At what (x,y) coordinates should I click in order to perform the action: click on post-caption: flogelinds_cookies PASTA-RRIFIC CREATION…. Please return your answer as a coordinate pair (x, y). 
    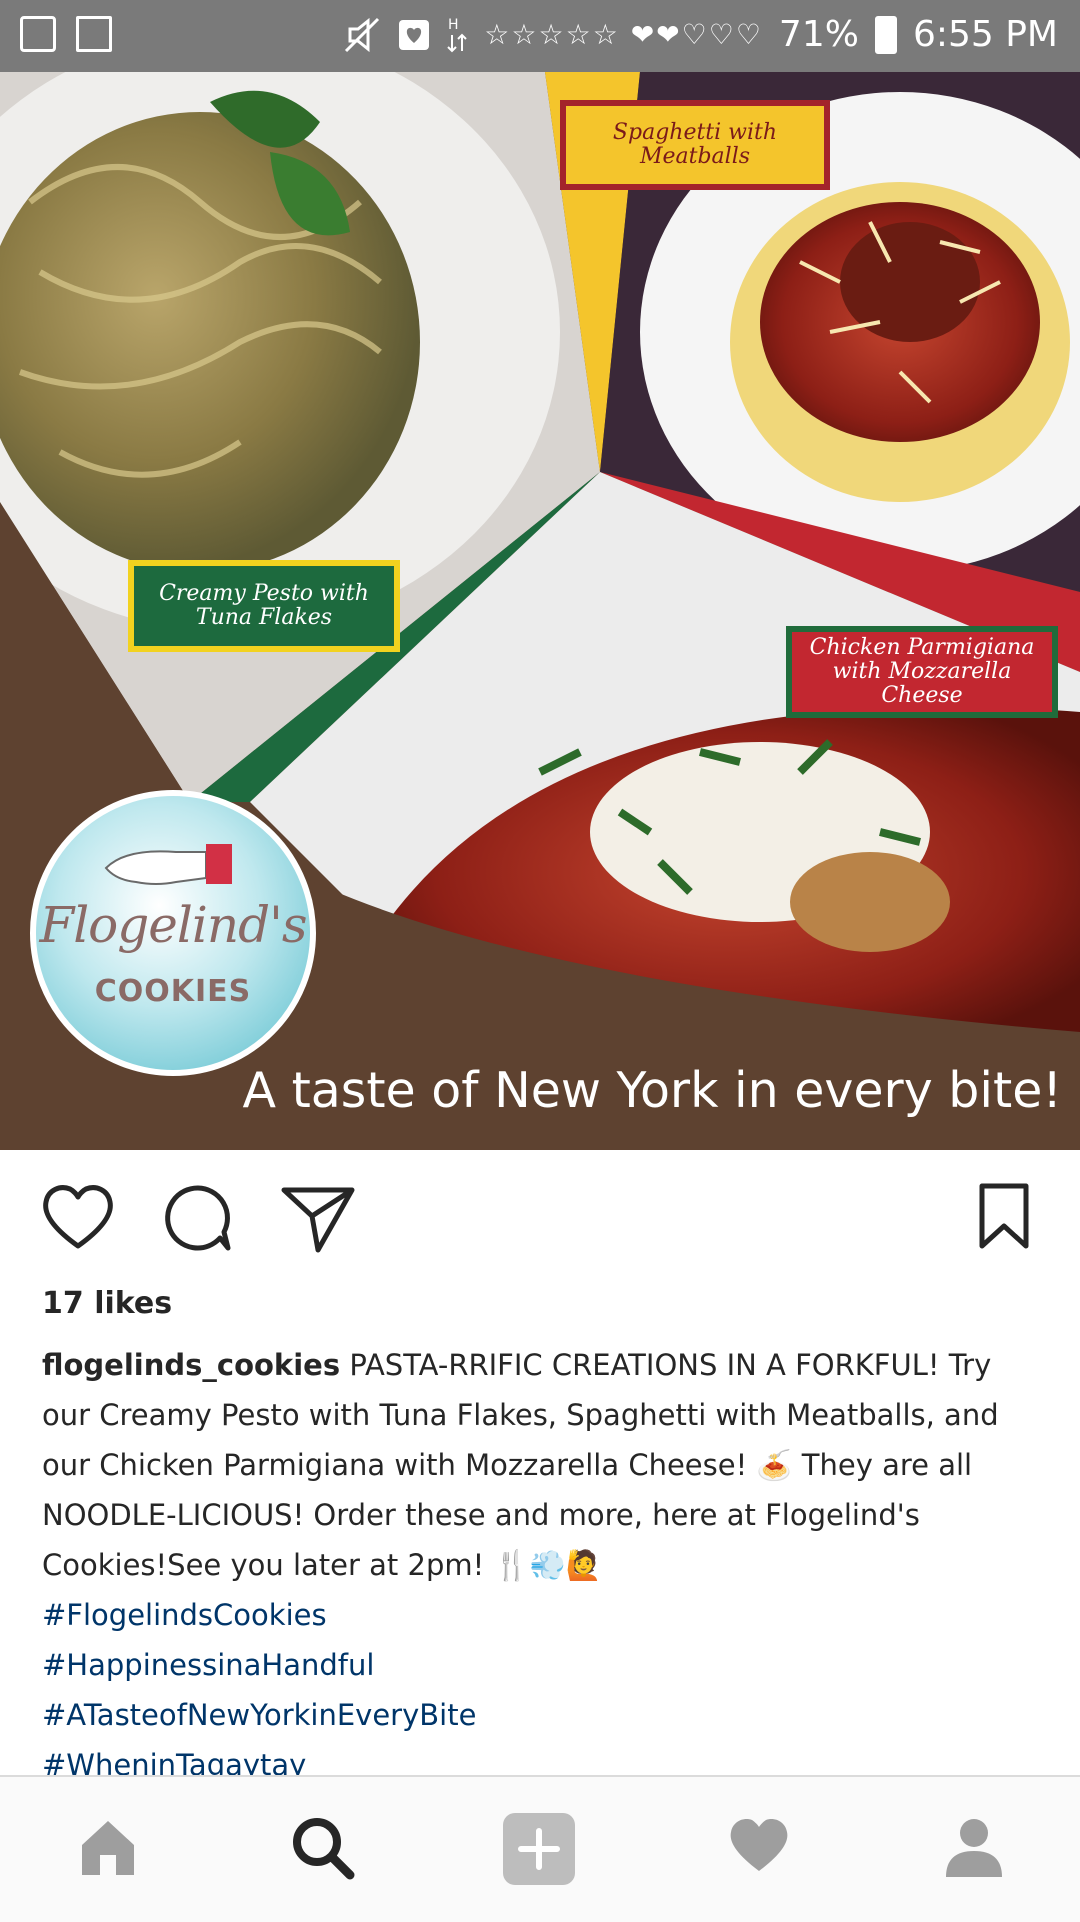
    Looking at the image, I should click on (542, 1465).